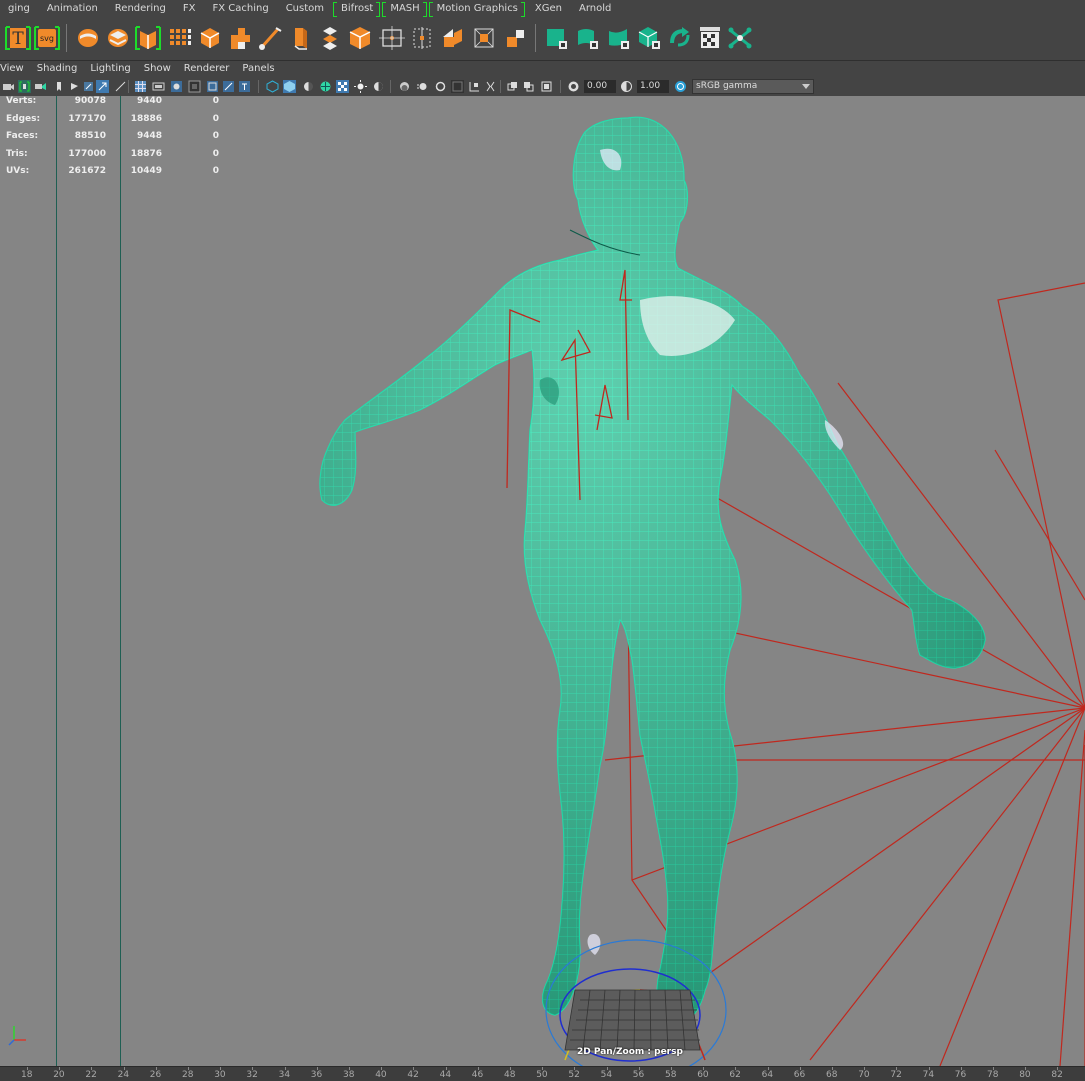 The image size is (1085, 1081). Describe the element at coordinates (141, 9) in the screenshot. I see `shelf-tab: Rendering` at that location.